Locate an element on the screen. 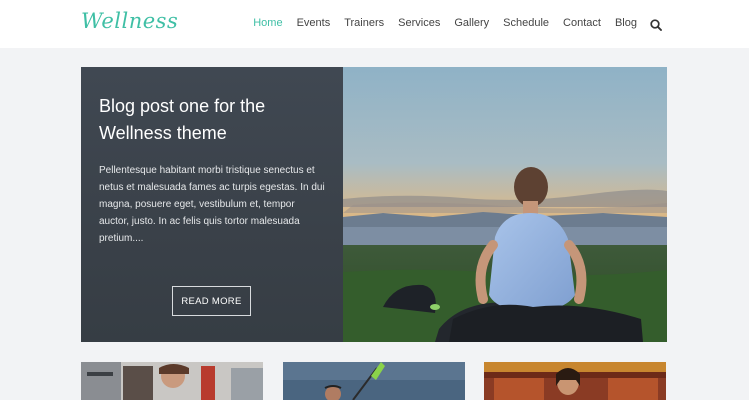  nav-item-contact: Contact is located at coordinates (582, 23).